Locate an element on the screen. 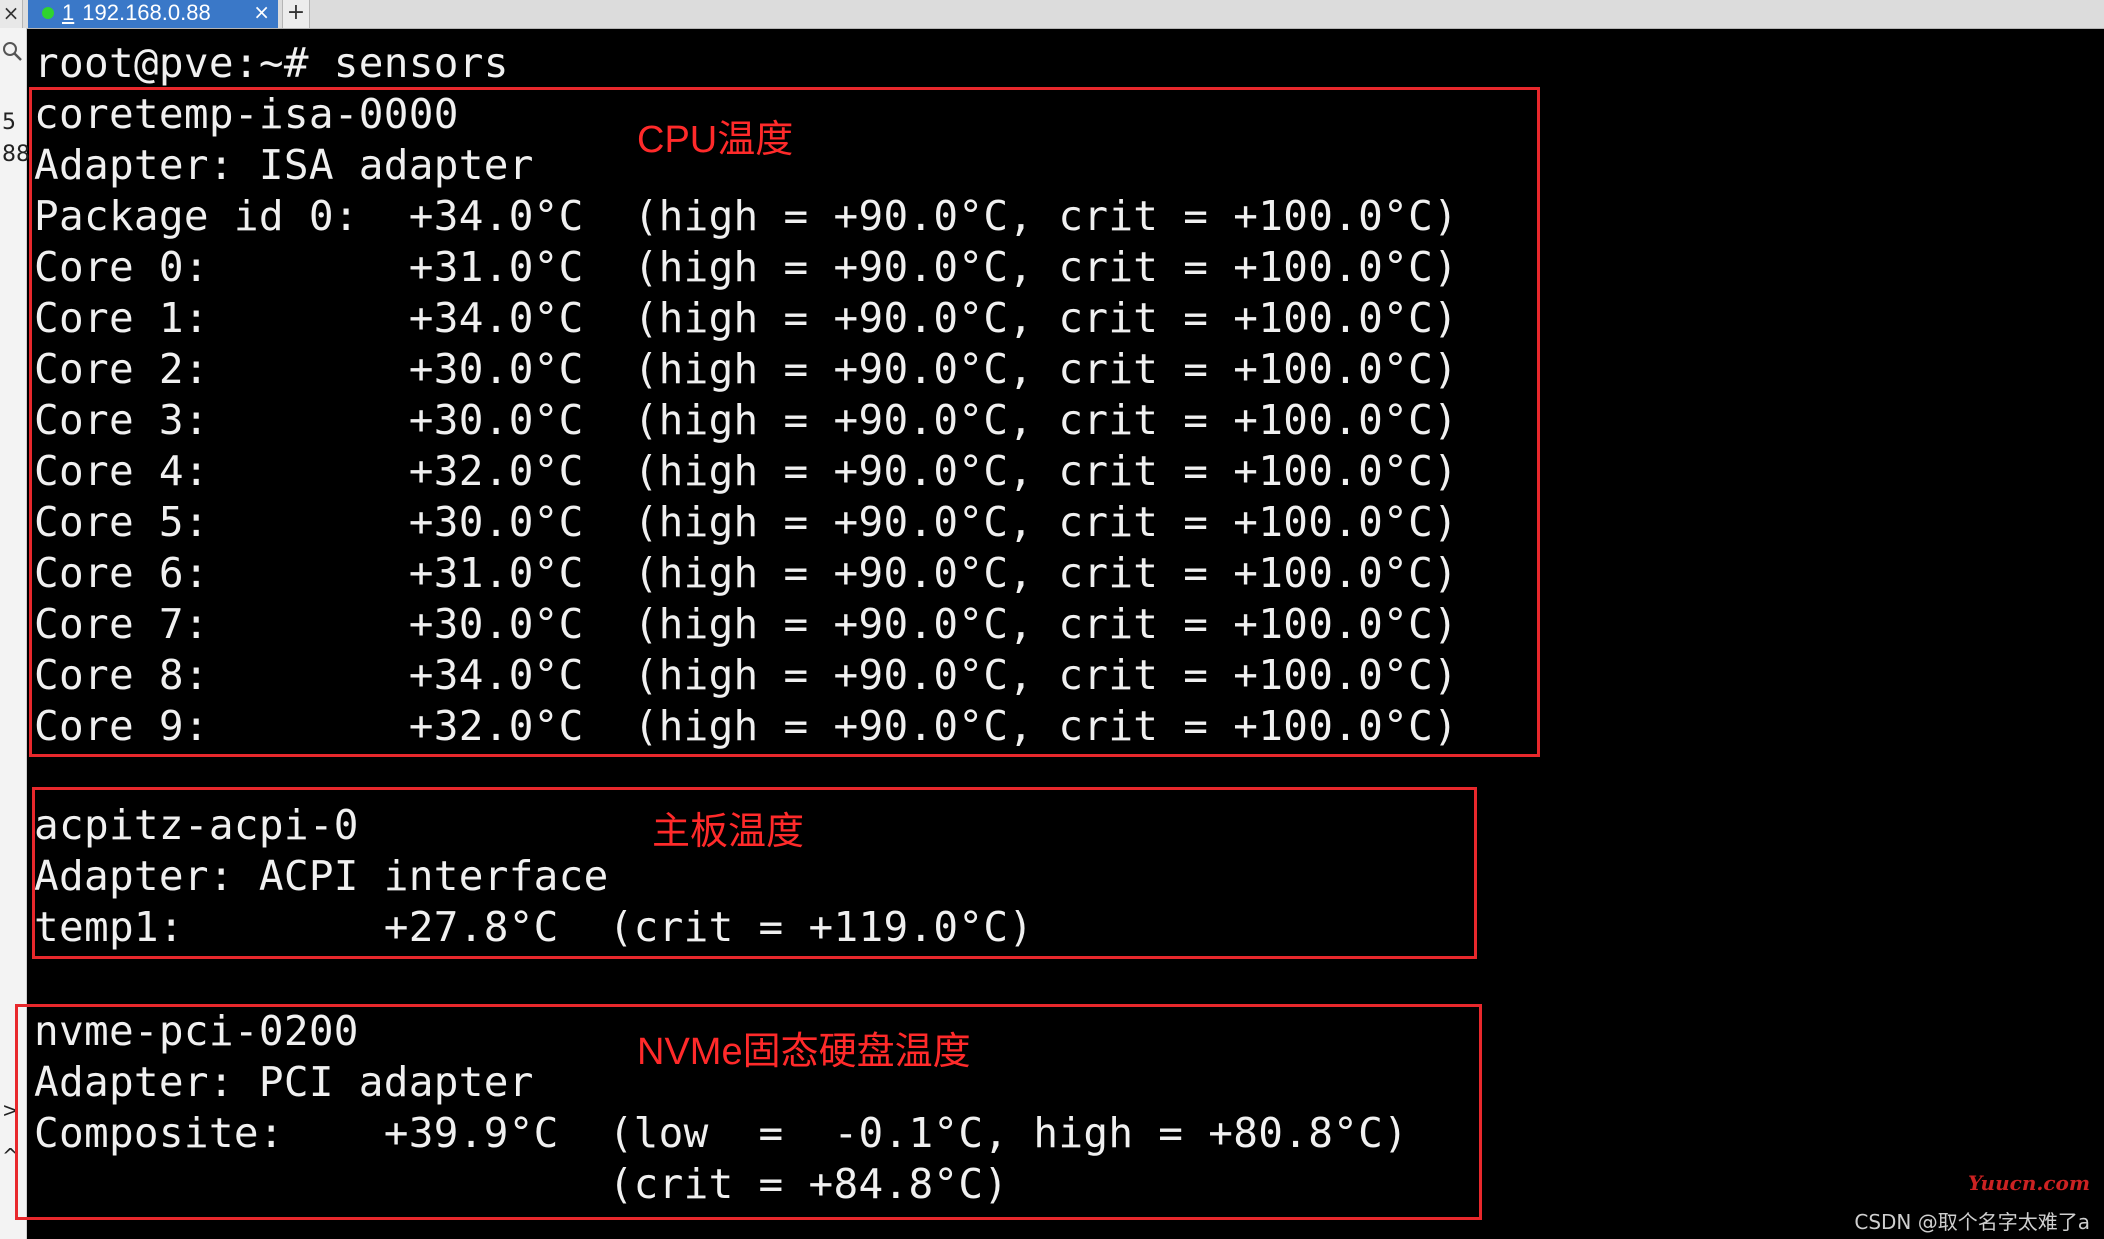 The image size is (2104, 1239). connected-status-icon is located at coordinates (48, 13).